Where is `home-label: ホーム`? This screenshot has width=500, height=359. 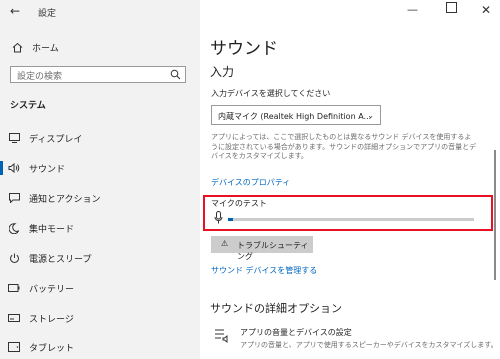
home-label: ホーム is located at coordinates (45, 49).